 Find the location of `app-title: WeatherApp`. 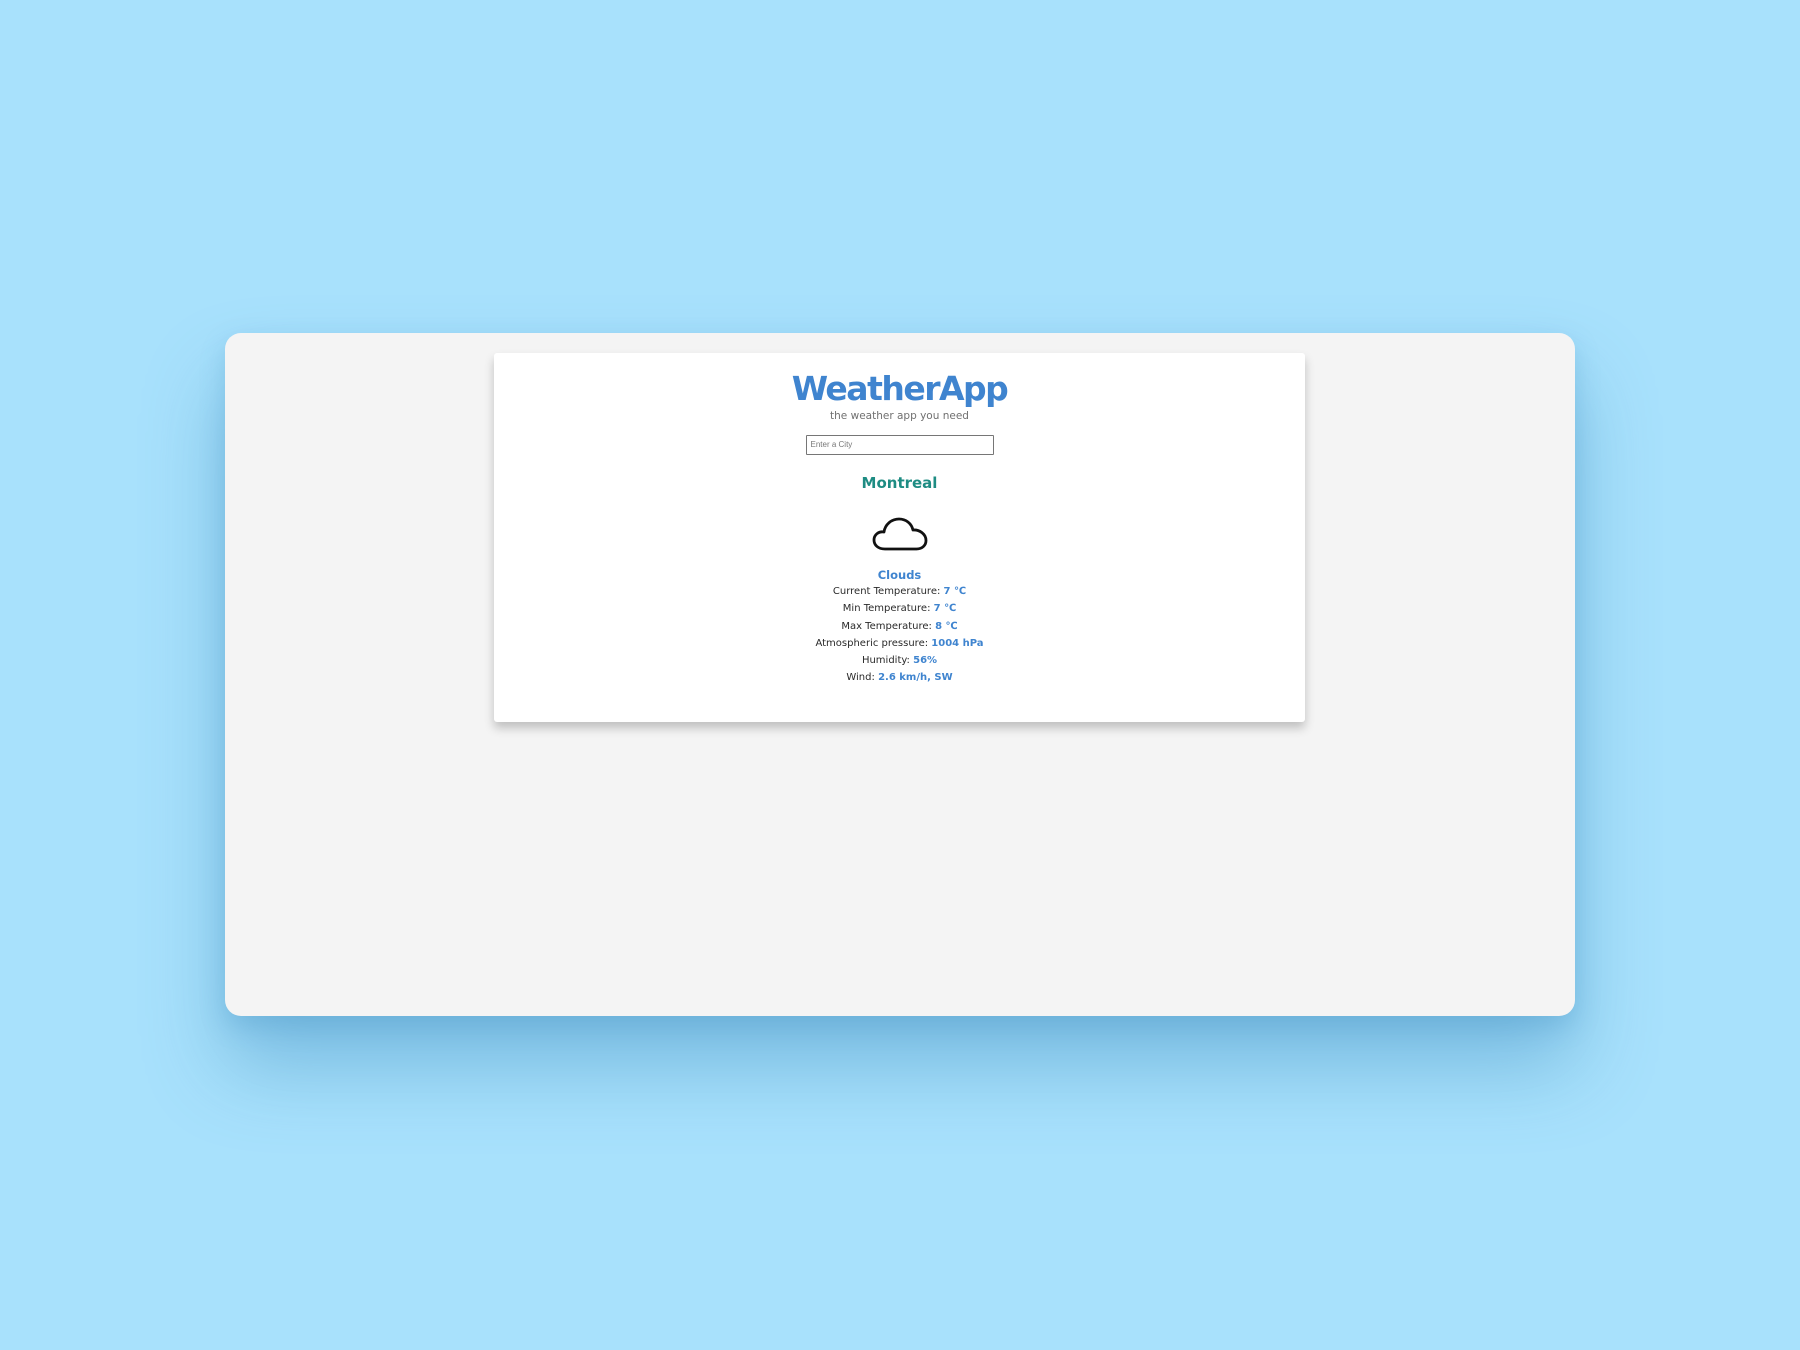

app-title: WeatherApp is located at coordinates (900, 388).